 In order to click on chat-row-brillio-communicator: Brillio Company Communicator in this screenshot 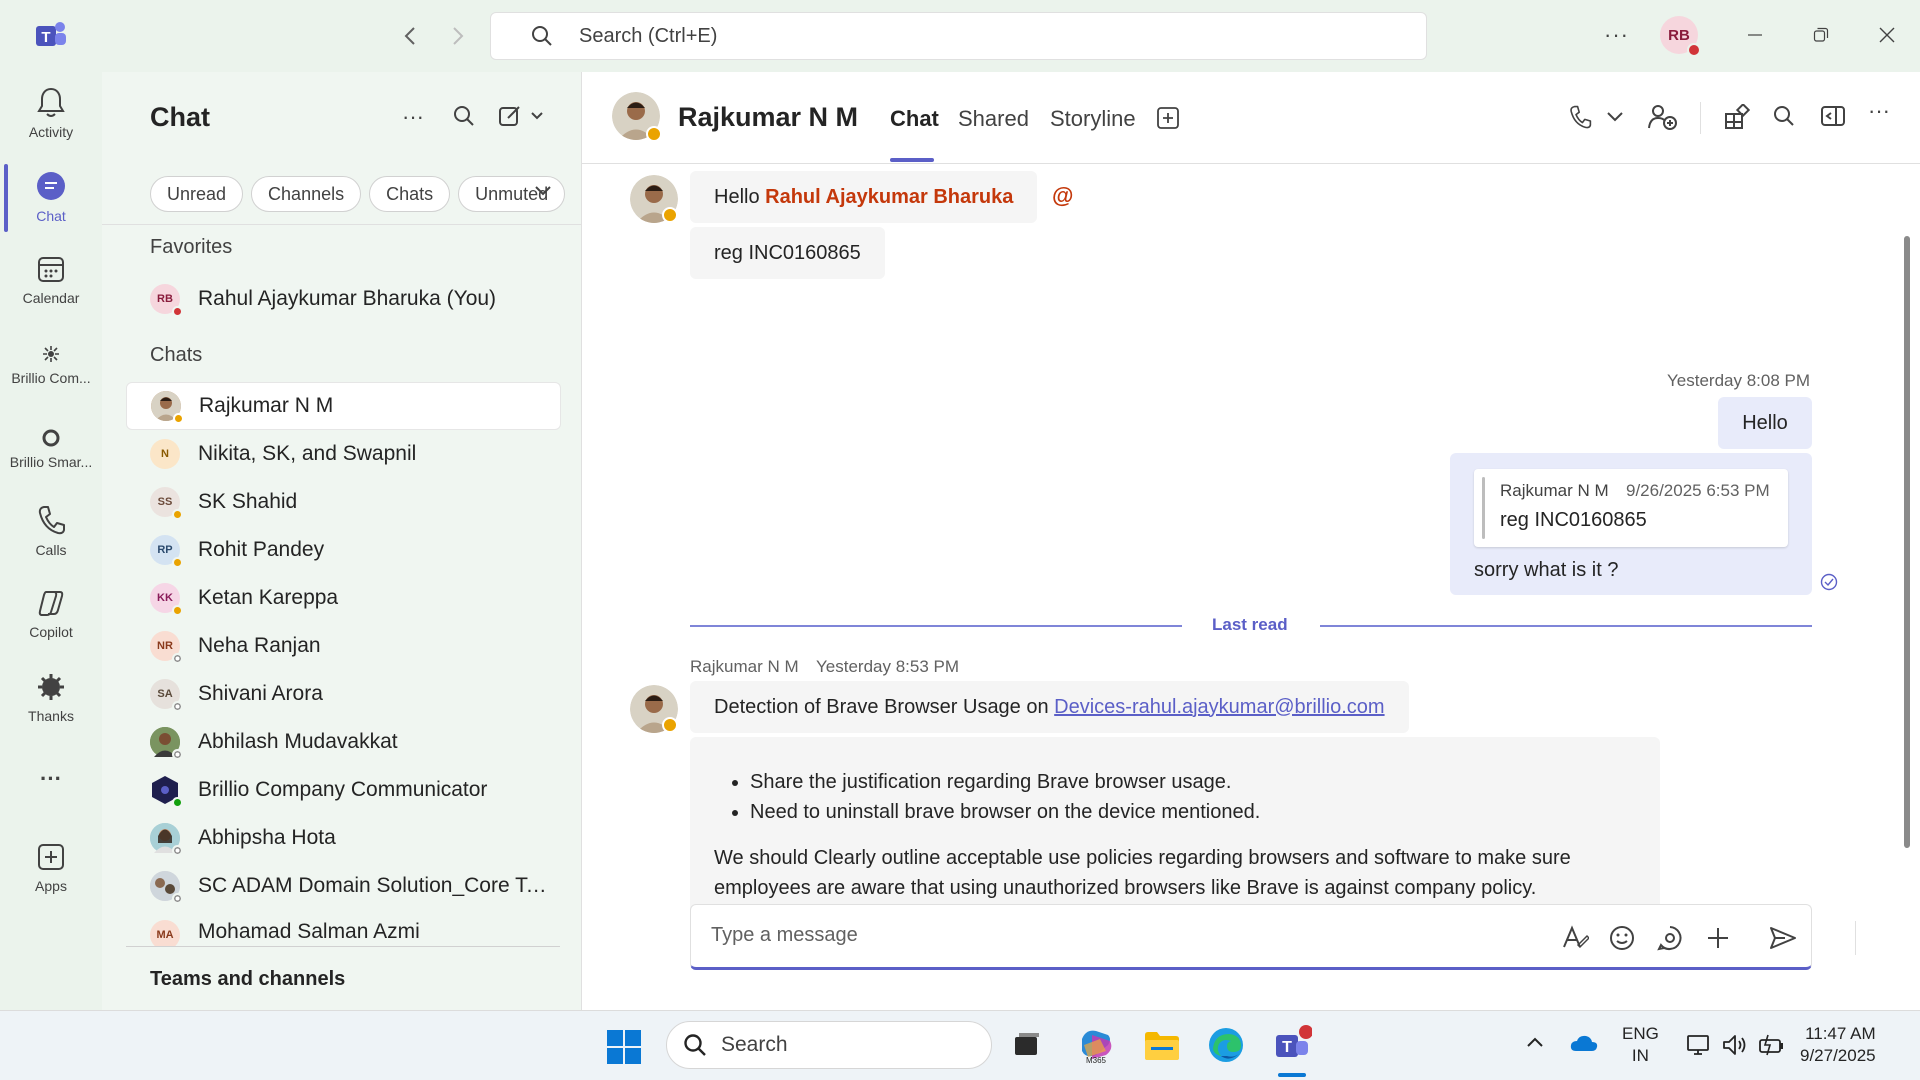, I will do `click(343, 790)`.